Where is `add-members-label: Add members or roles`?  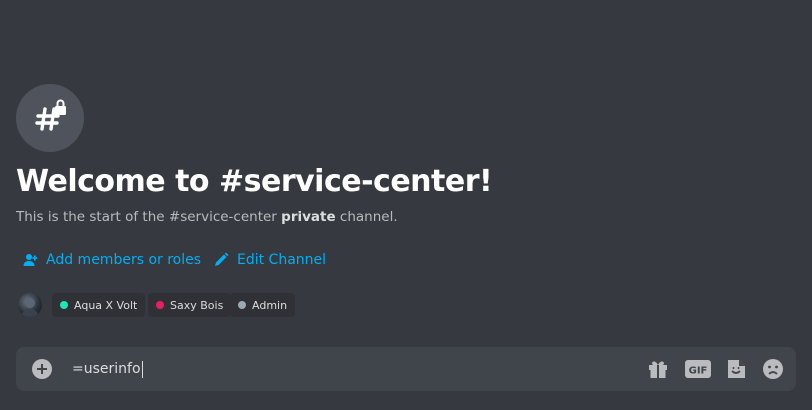
add-members-label: Add members or roles is located at coordinates (124, 260).